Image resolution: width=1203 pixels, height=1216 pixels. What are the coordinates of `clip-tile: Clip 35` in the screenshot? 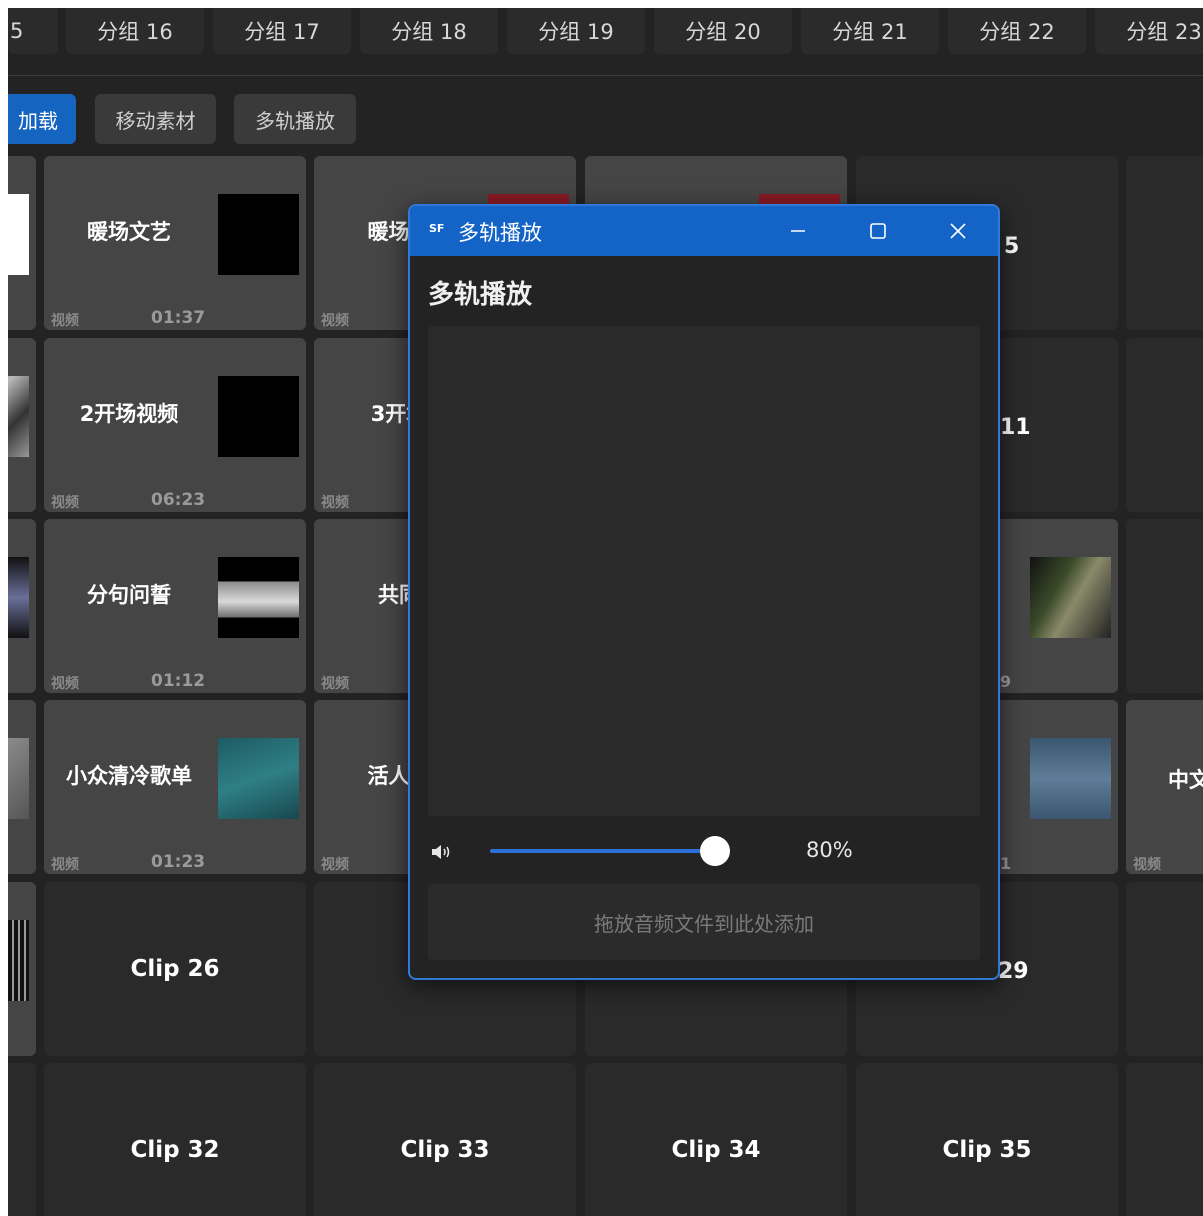 It's located at (987, 1139).